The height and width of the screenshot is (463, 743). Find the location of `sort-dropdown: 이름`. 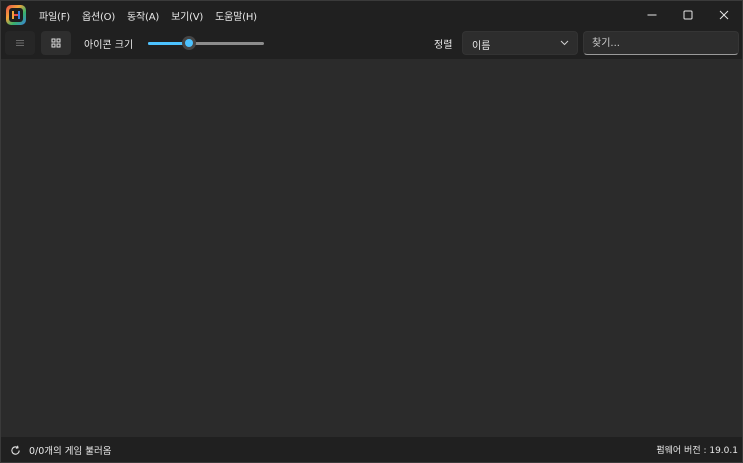

sort-dropdown: 이름 is located at coordinates (520, 43).